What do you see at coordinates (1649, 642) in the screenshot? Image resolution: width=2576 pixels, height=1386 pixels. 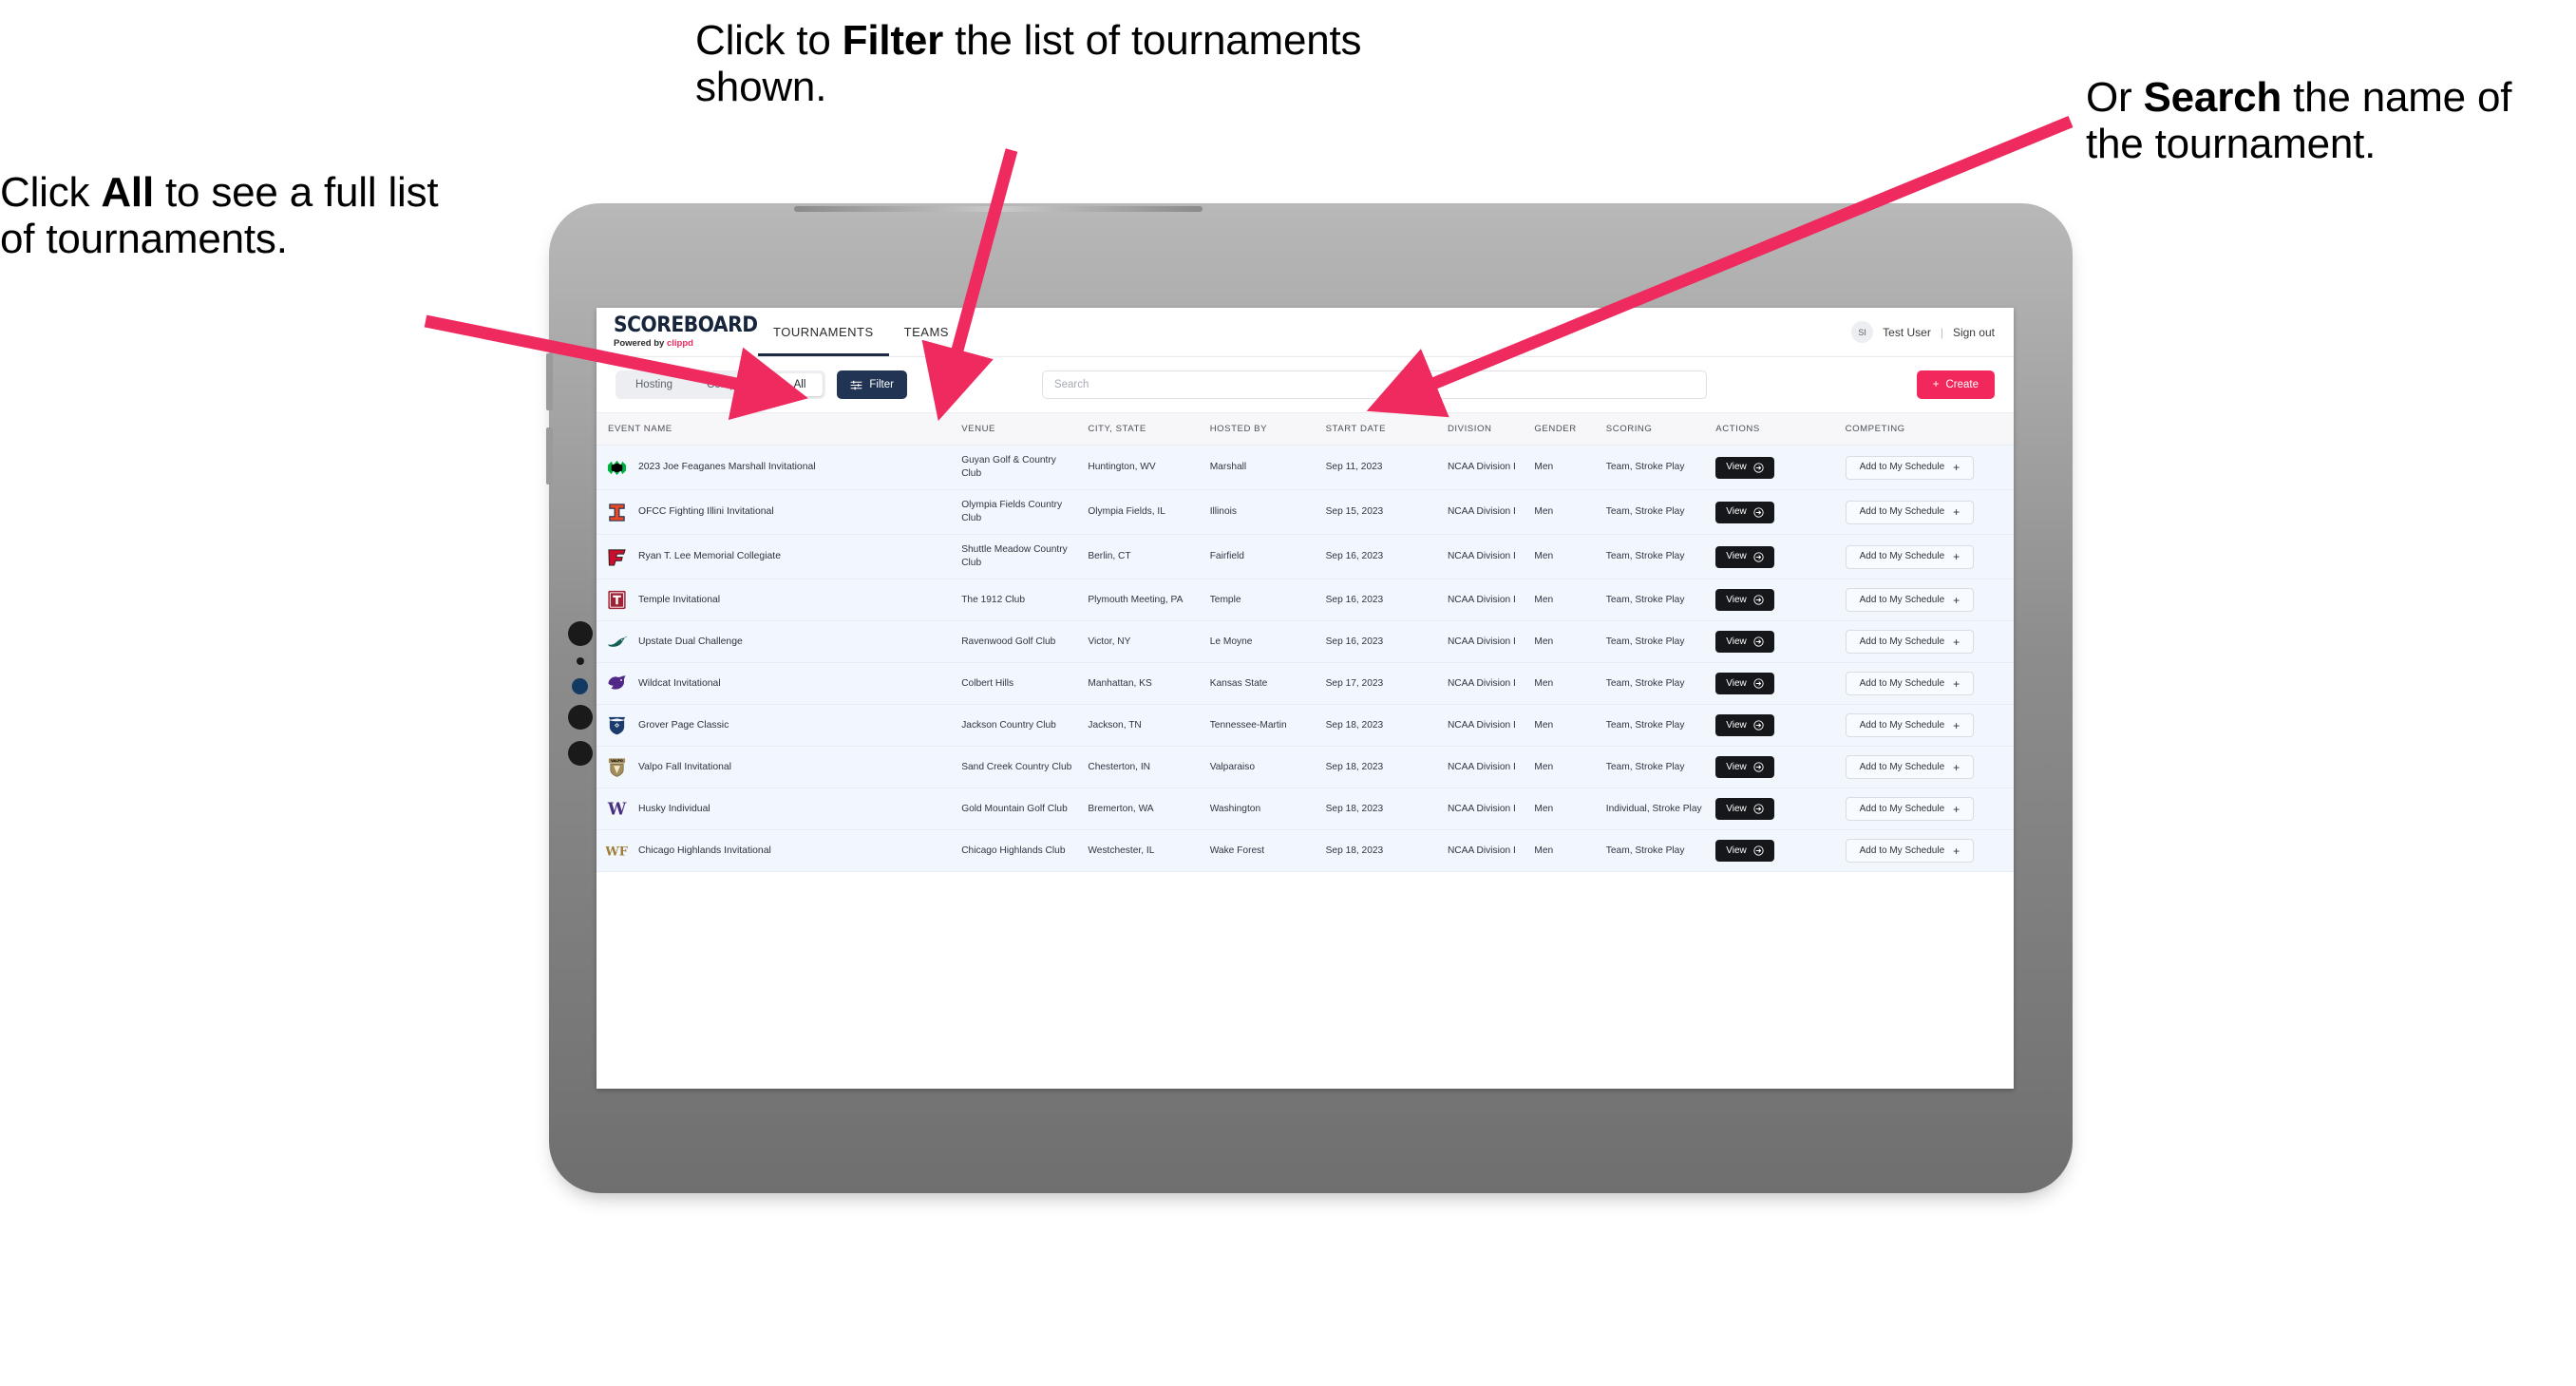 I see `cell-scoring: Team, Stroke Play` at bounding box center [1649, 642].